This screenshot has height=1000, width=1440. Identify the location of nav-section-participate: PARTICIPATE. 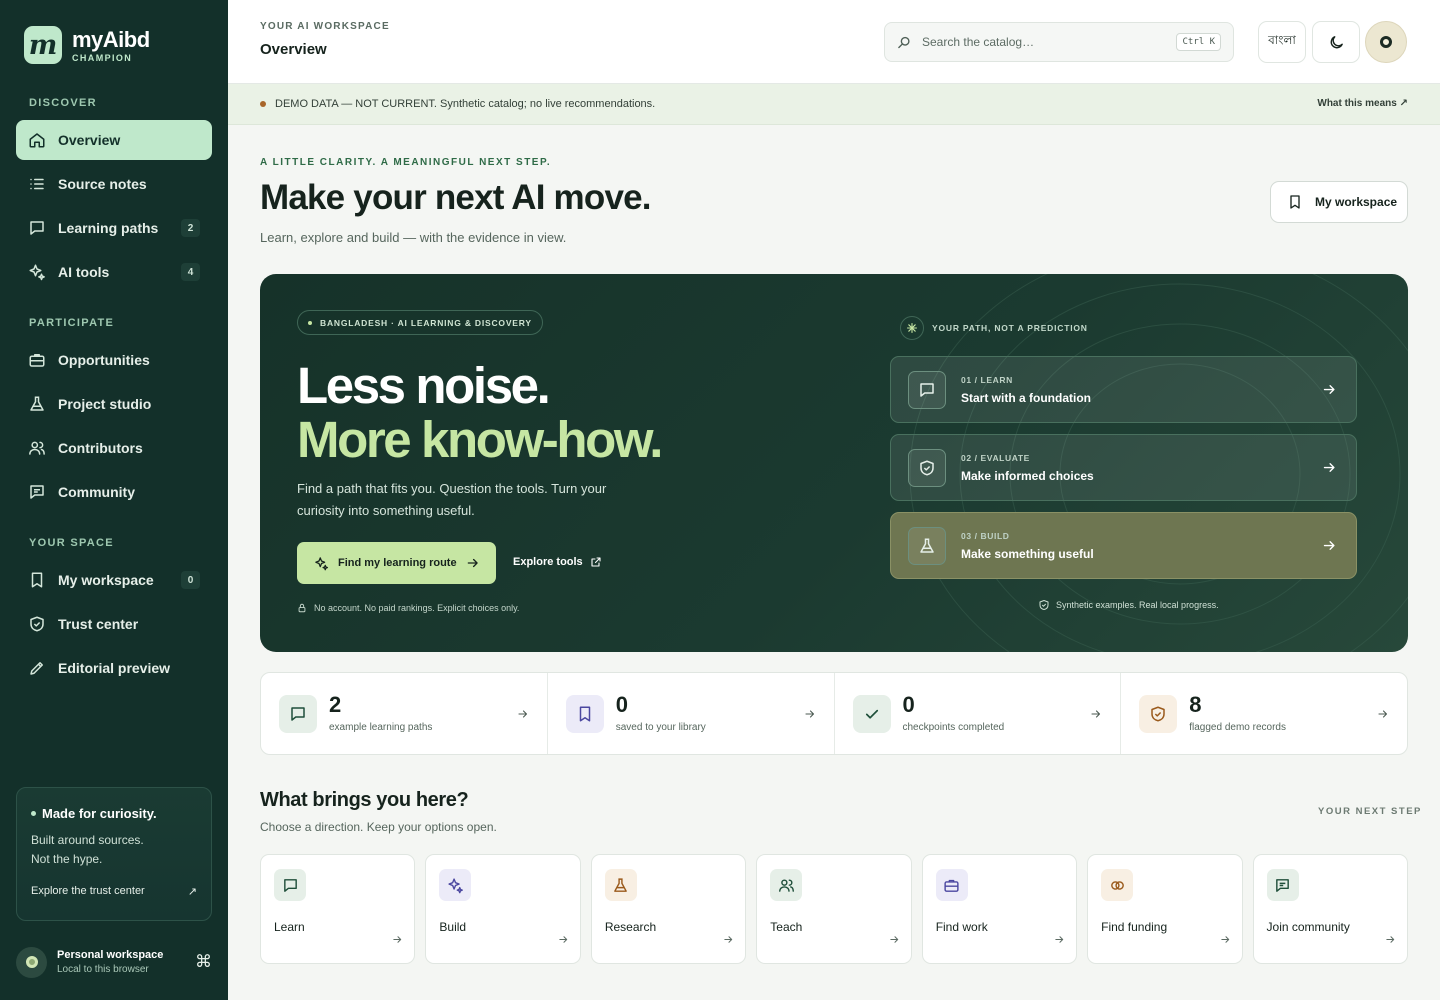
(72, 323).